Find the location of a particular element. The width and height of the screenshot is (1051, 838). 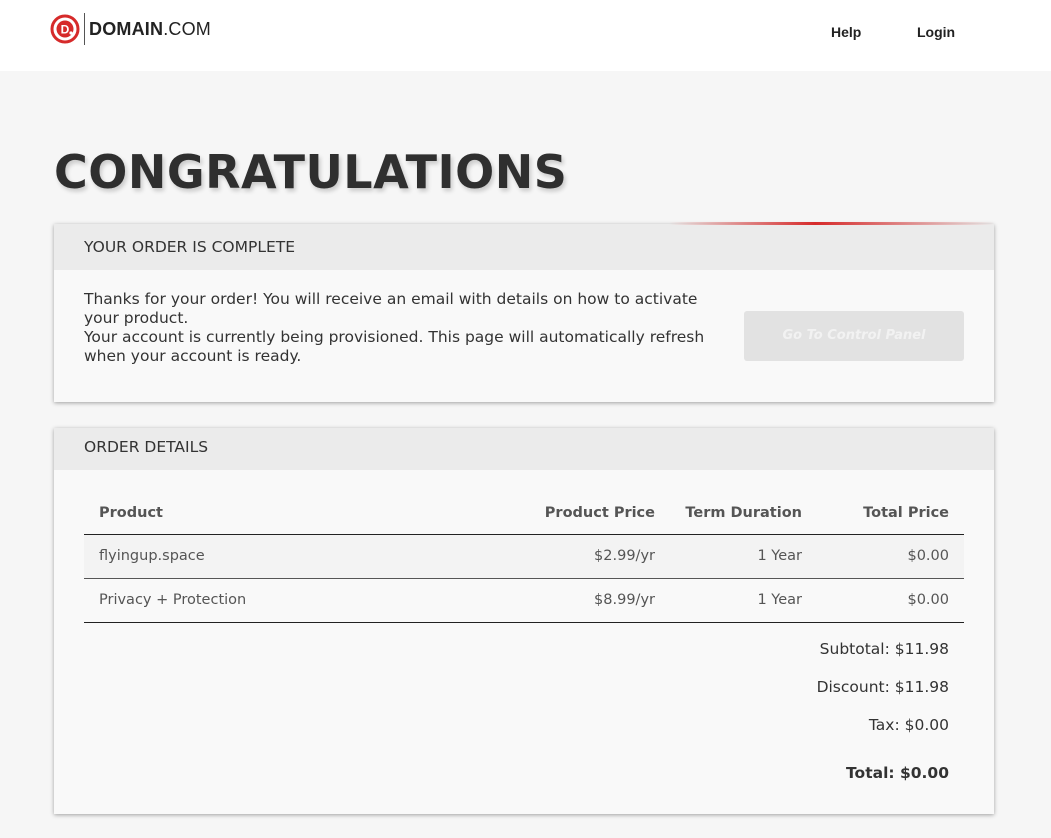

subtotal-line: Subtotal: $11.98 is located at coordinates (884, 649).